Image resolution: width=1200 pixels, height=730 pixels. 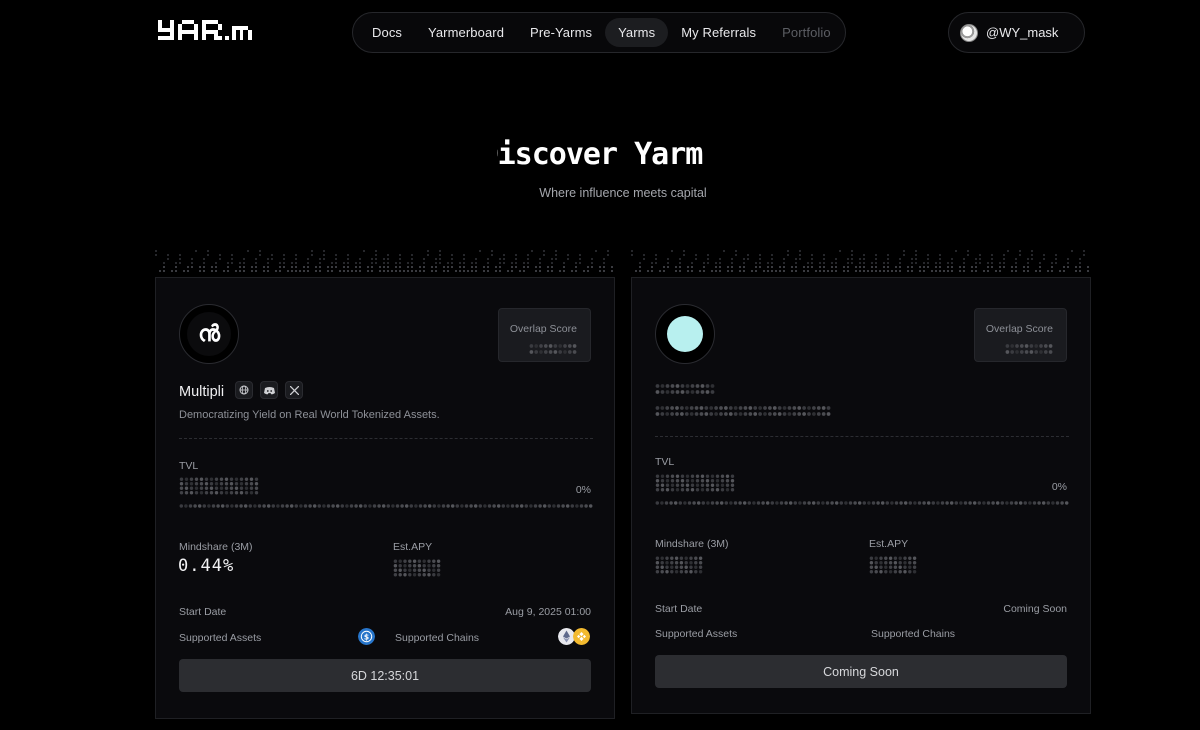 I want to click on nav-docs: Docs, so click(x=387, y=32).